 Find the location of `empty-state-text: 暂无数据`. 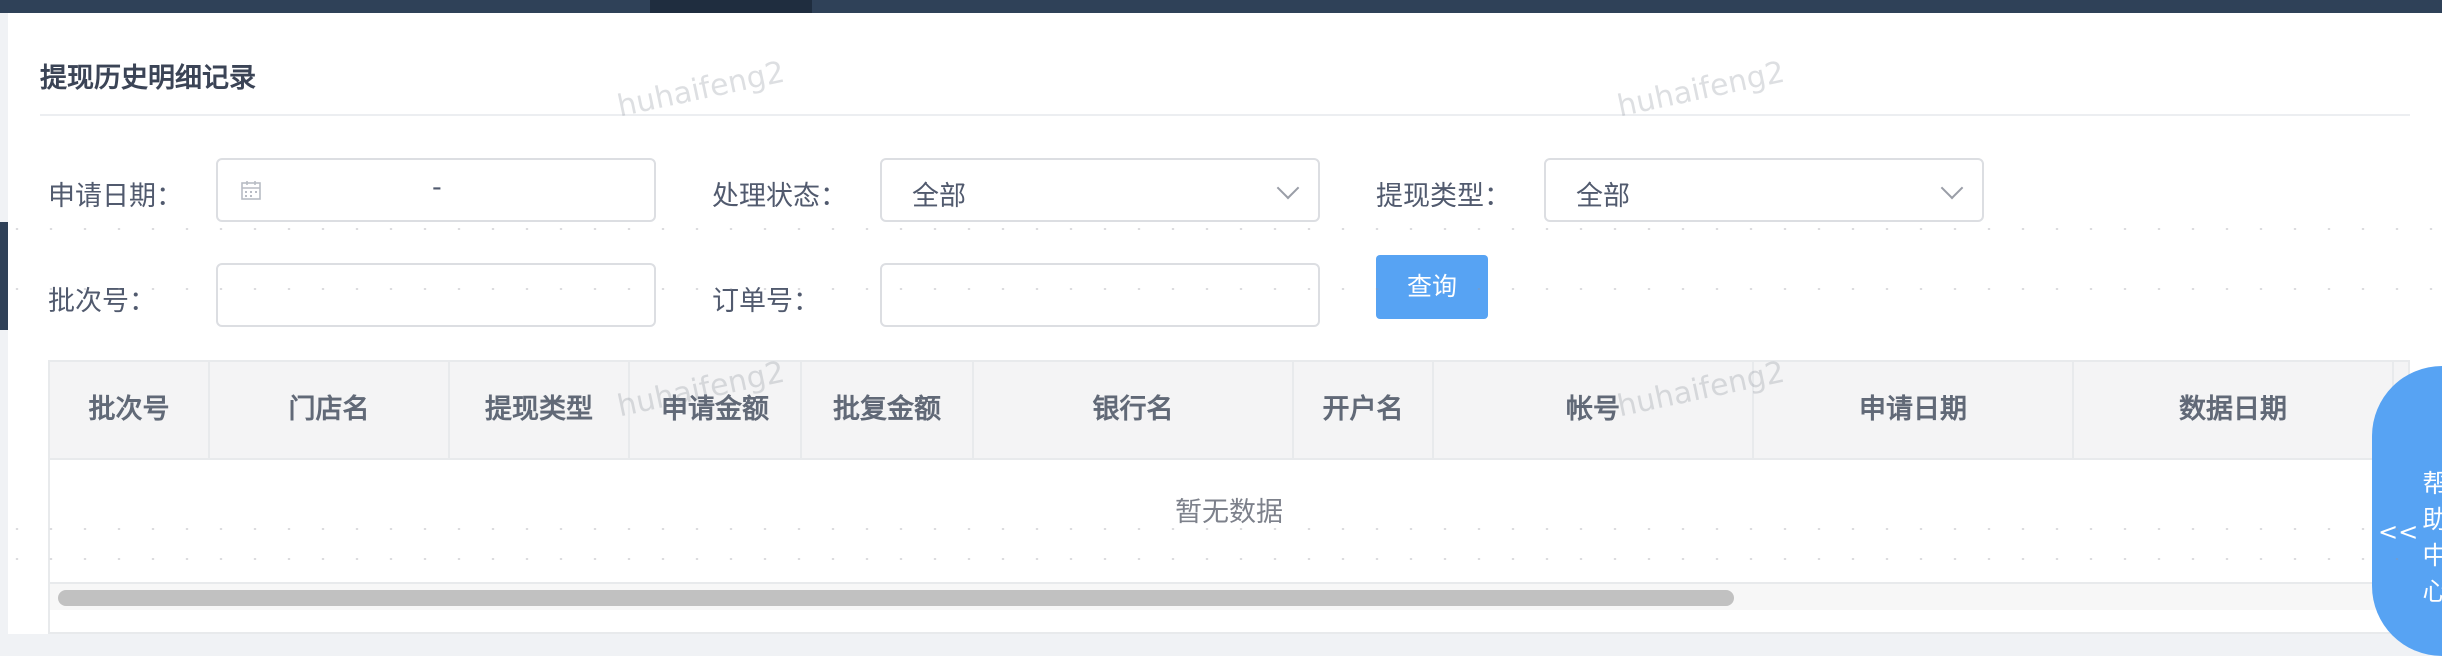

empty-state-text: 暂无数据 is located at coordinates (1229, 512).